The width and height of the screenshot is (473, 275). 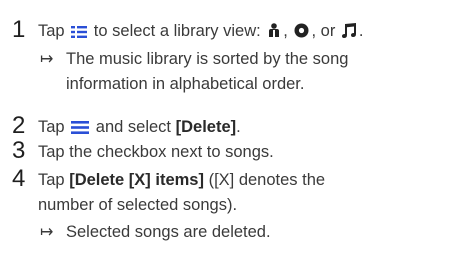 I want to click on step-number: 1, so click(x=19, y=29).